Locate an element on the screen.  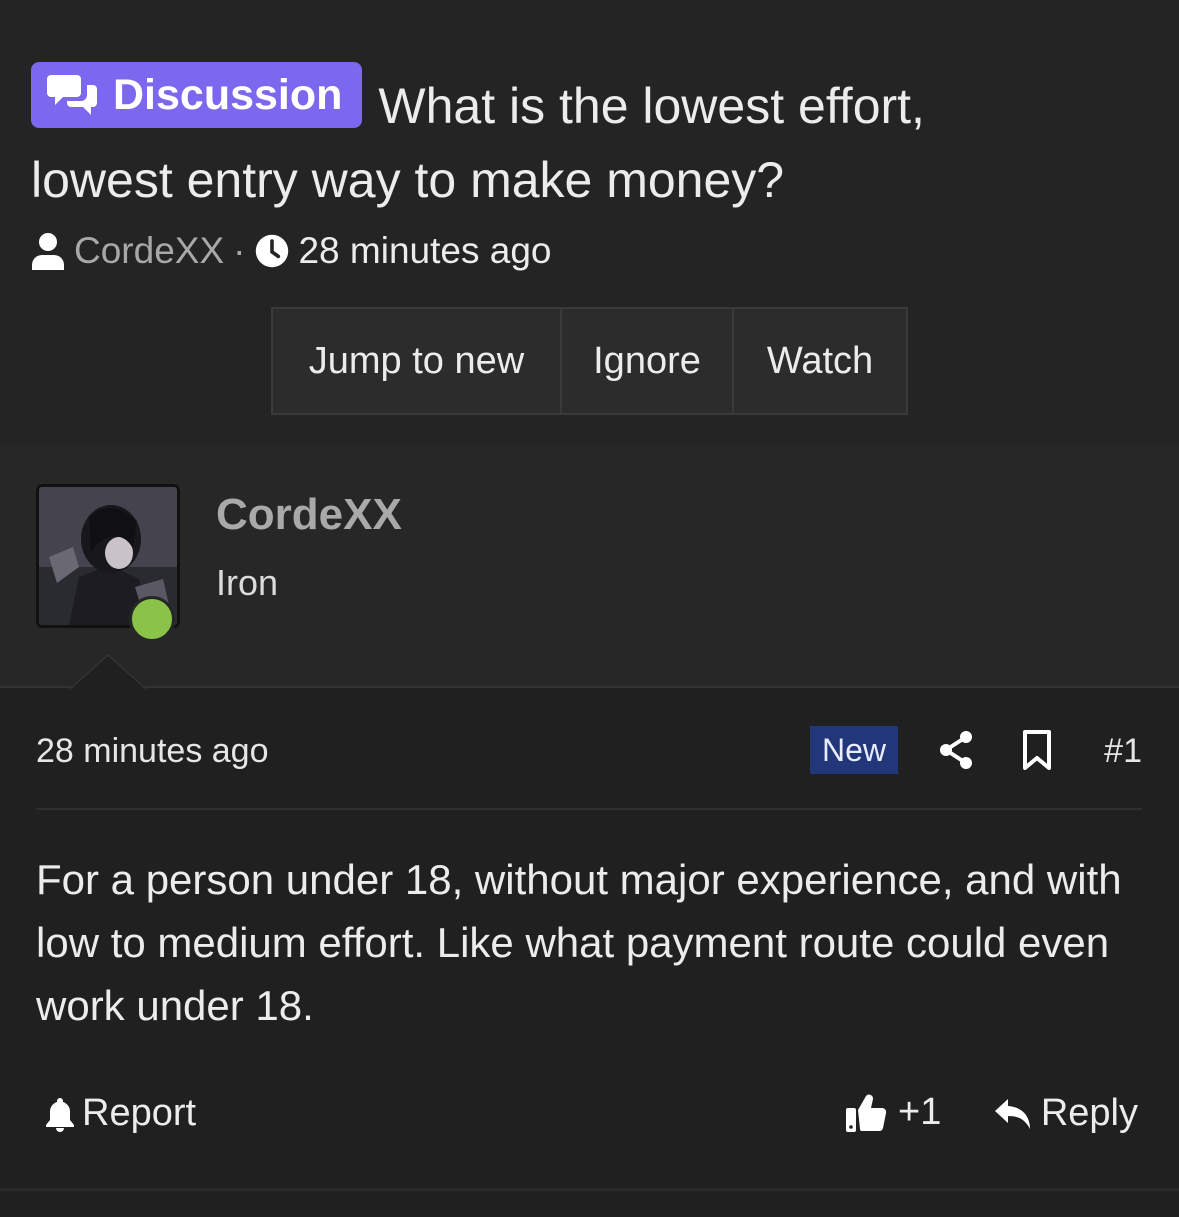
thread-time-link: 28 minutes ago is located at coordinates (424, 251).